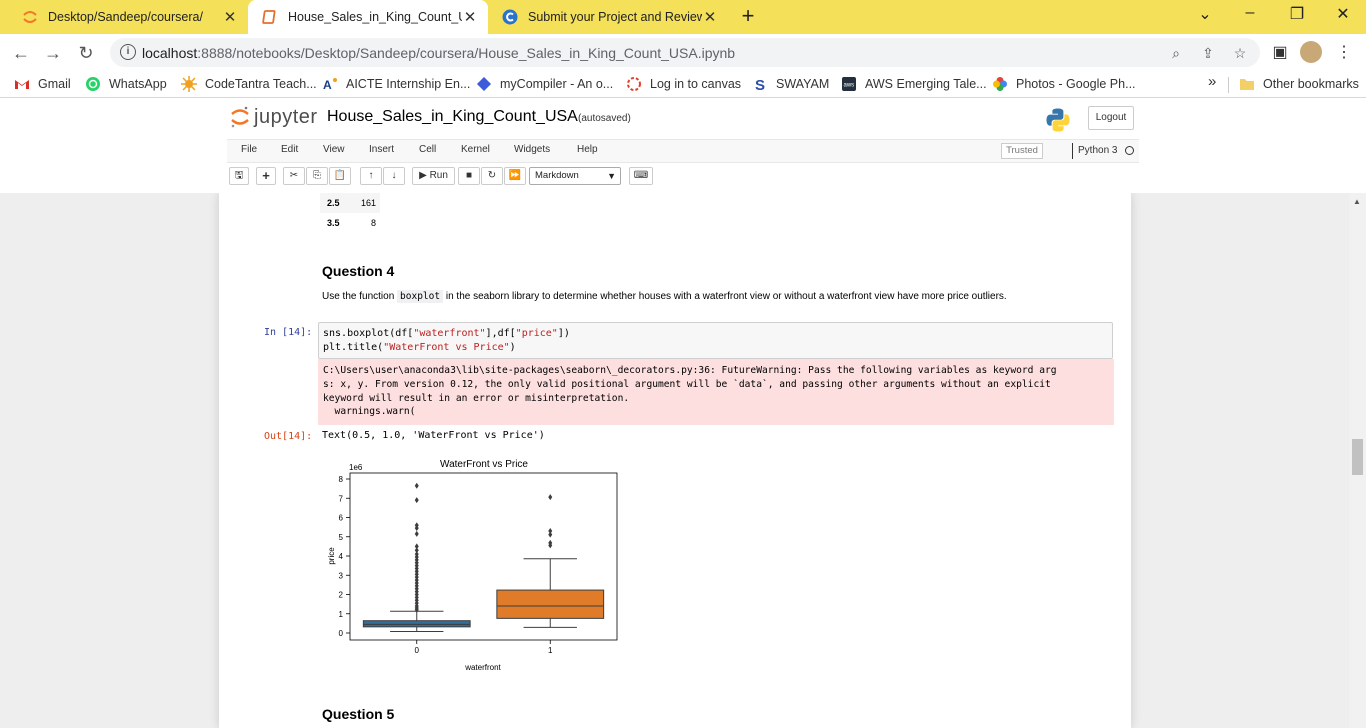  I want to click on scroll-up-icon: ▲, so click(1357, 201).